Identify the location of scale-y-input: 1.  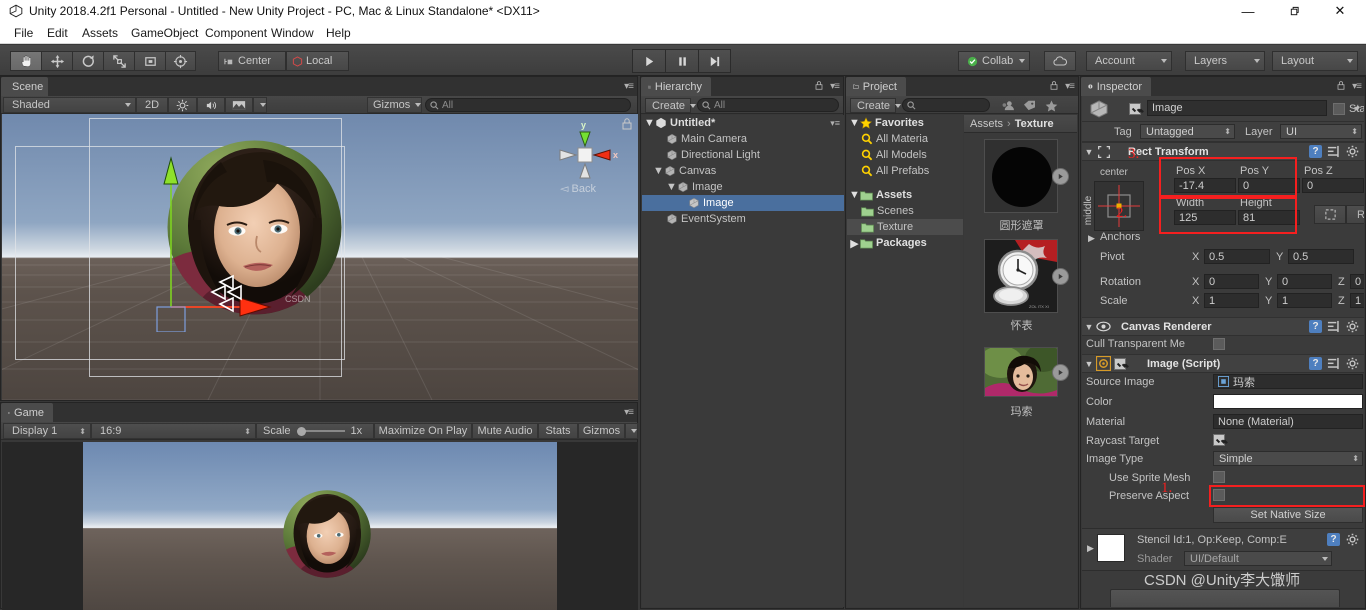
(1304, 300).